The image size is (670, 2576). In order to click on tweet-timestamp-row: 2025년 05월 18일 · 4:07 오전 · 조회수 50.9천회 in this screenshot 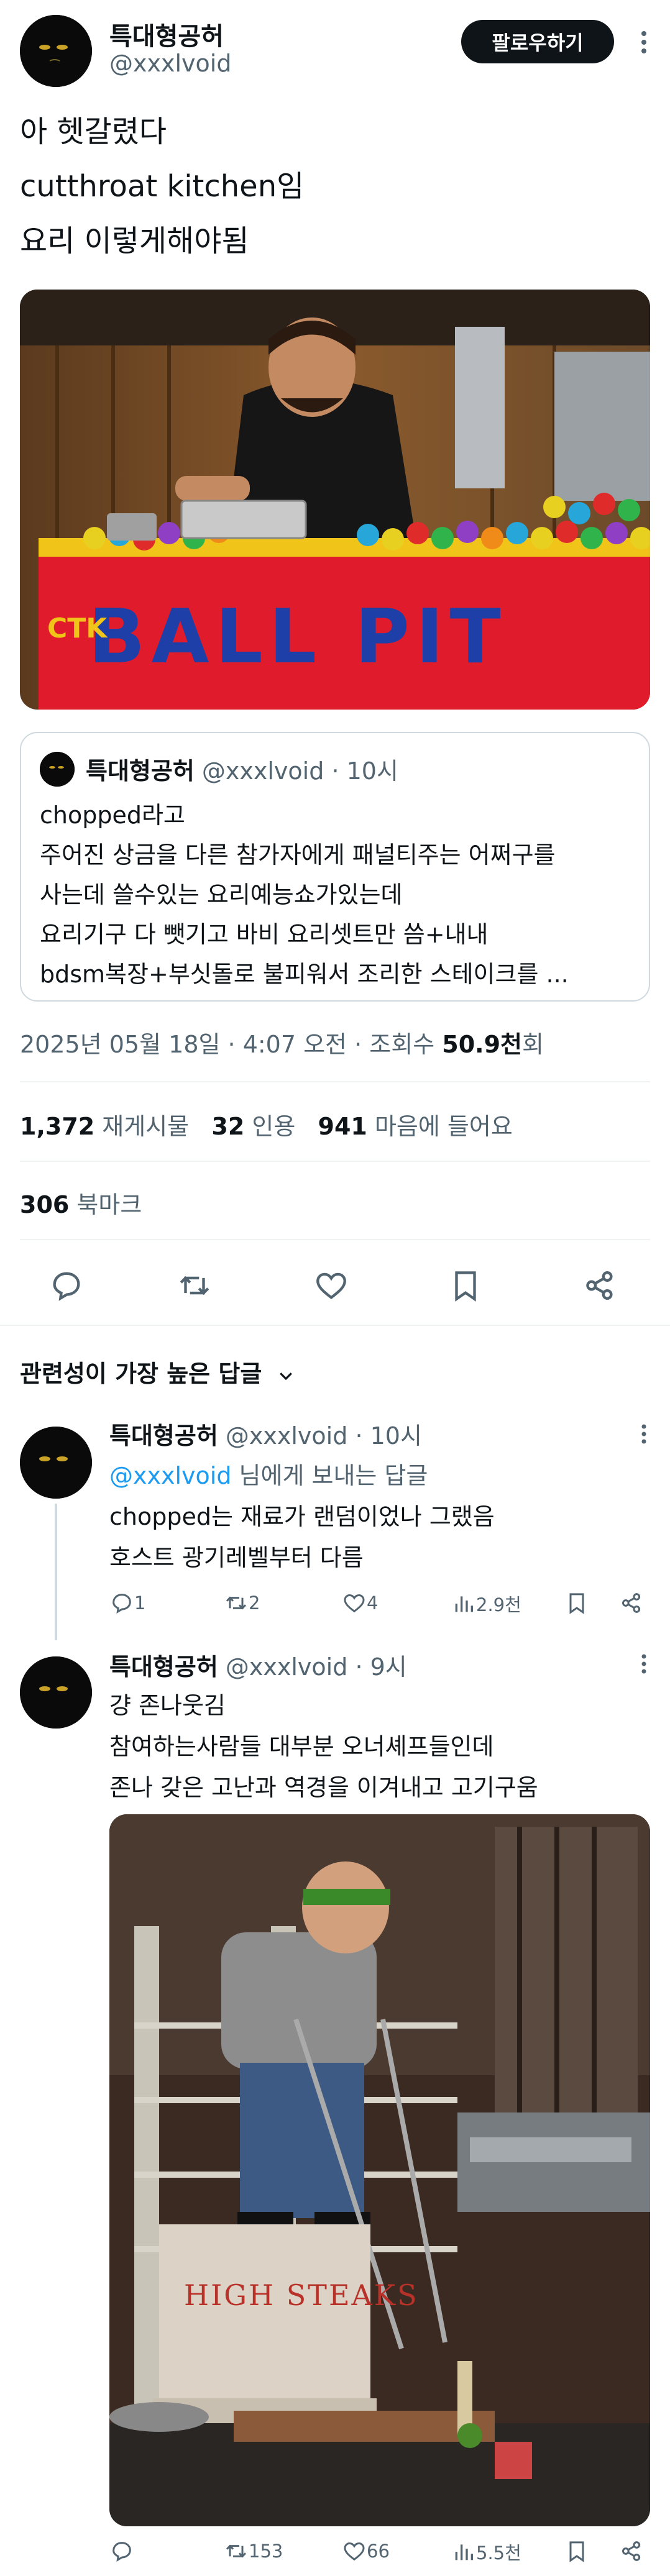, I will do `click(282, 1042)`.